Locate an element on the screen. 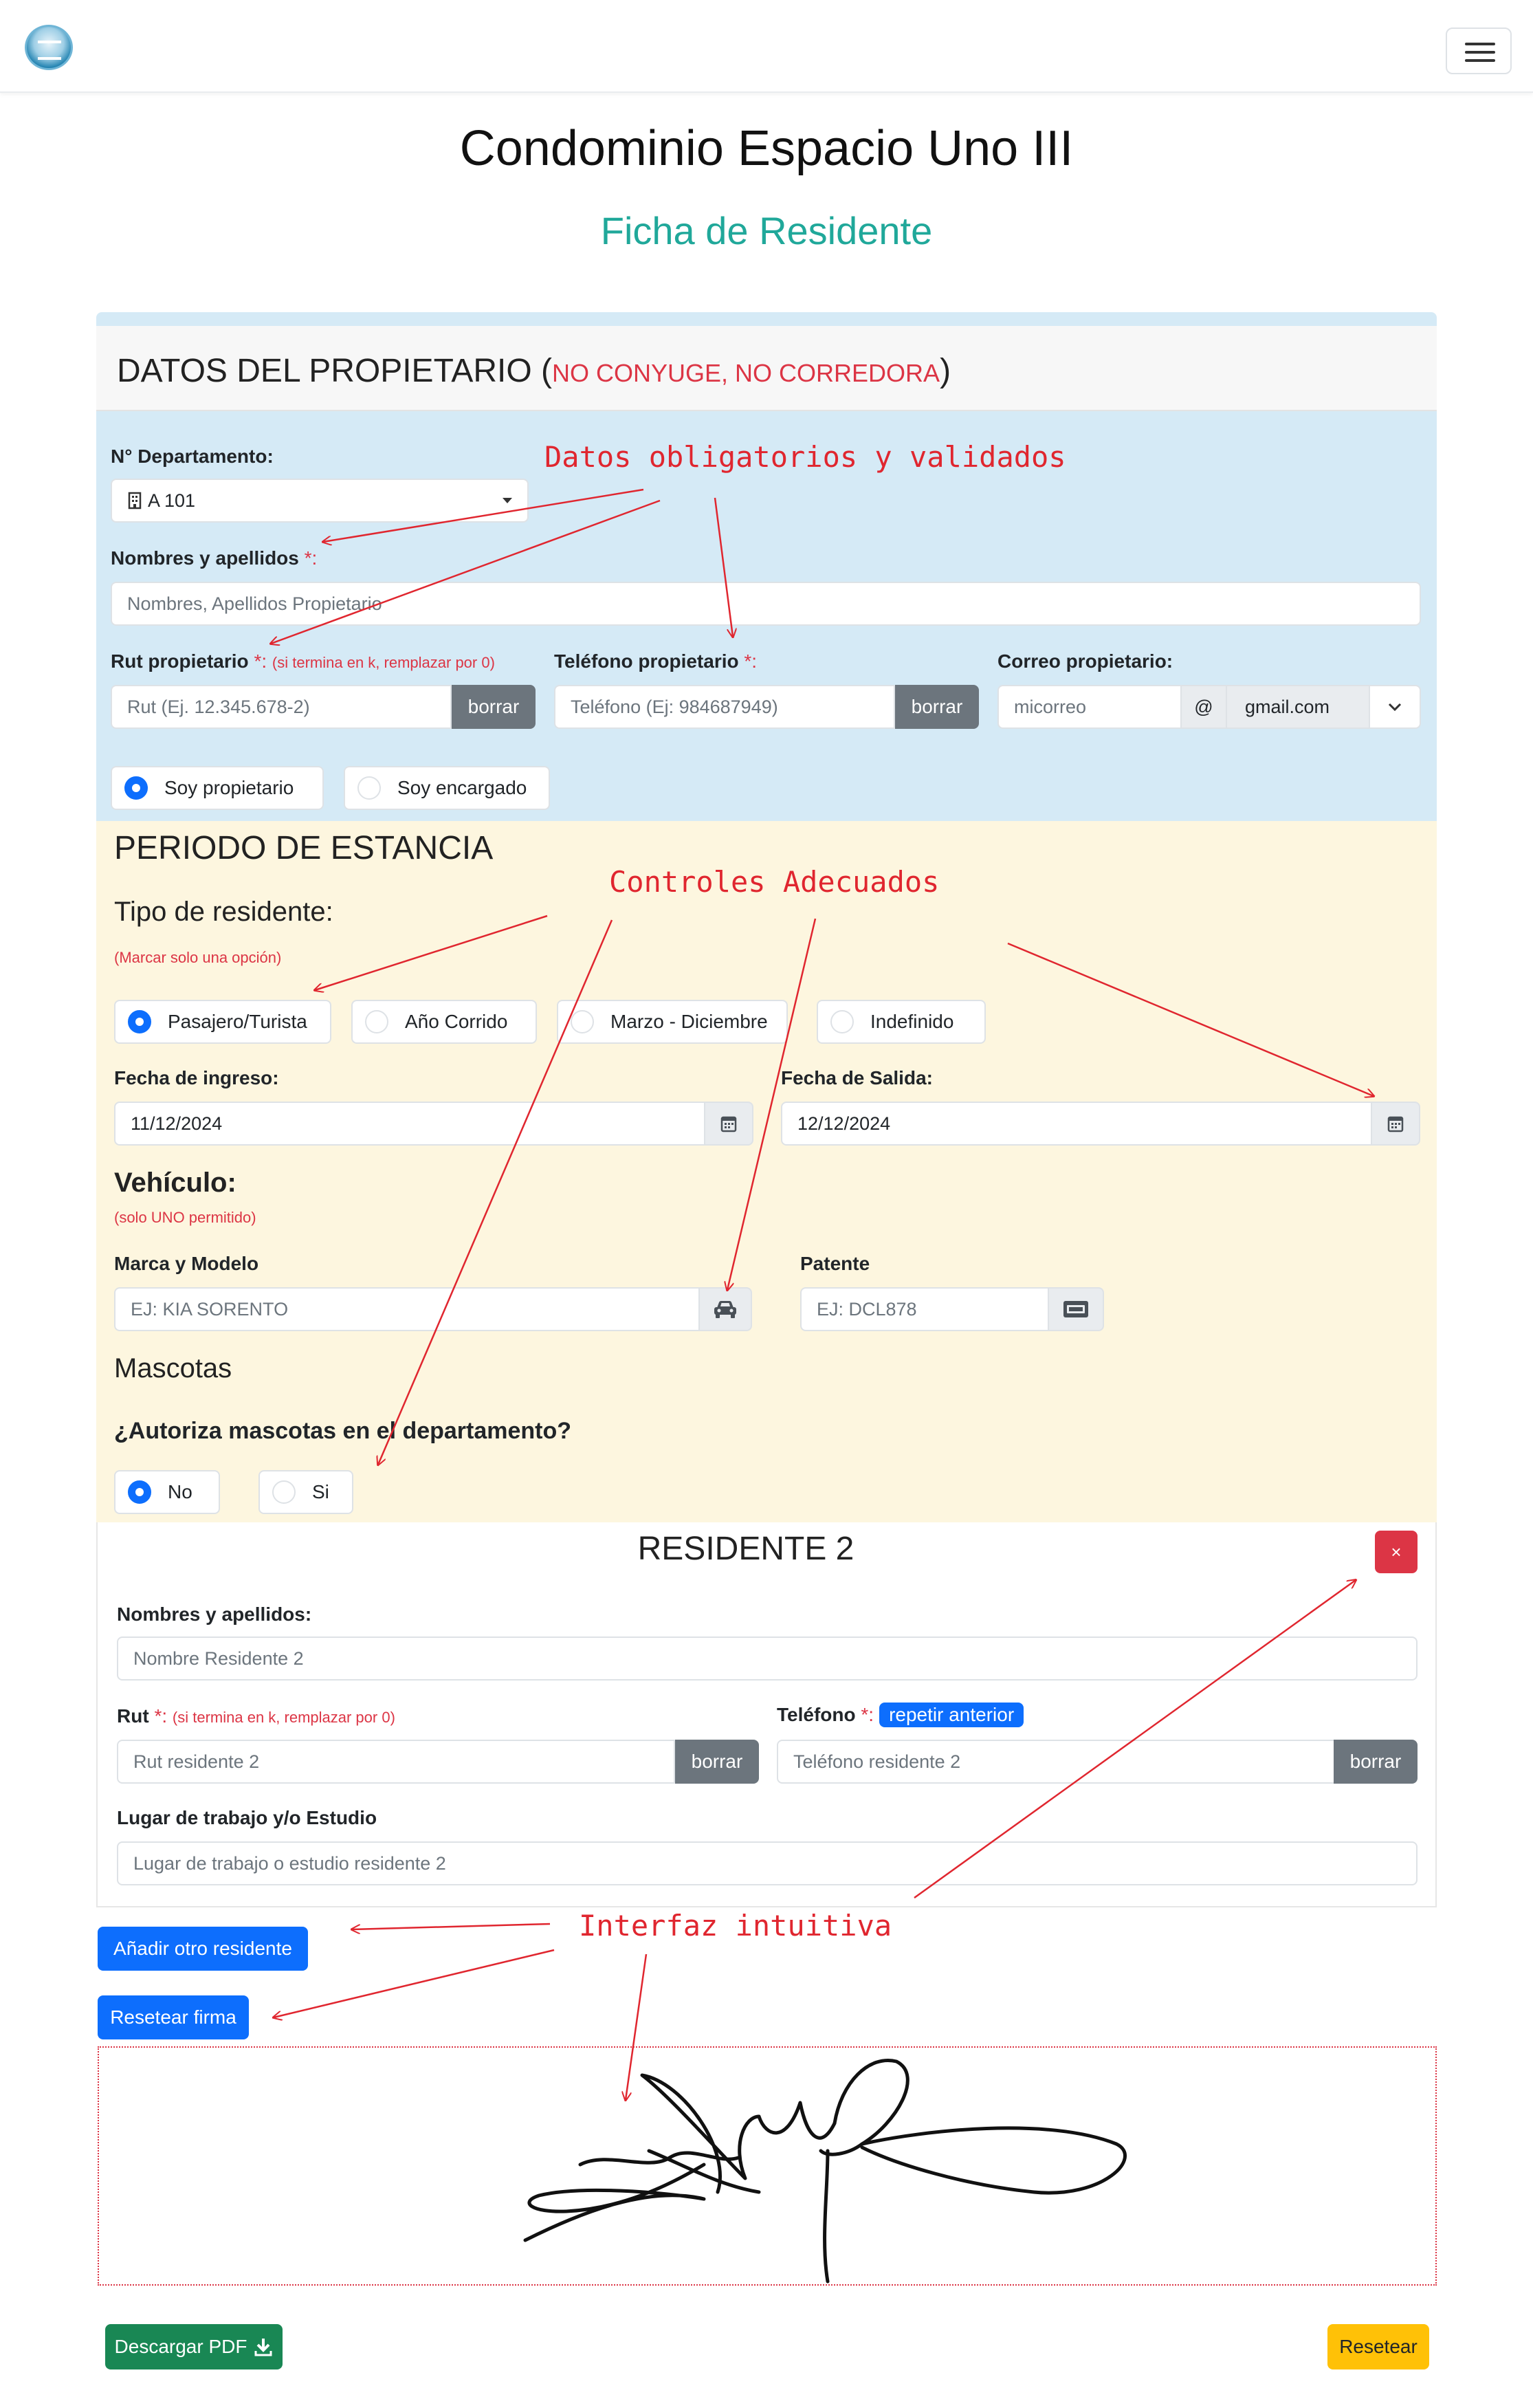 The image size is (1533, 2408). resident2-title: RESIDENTE 2 is located at coordinates (745, 1549).